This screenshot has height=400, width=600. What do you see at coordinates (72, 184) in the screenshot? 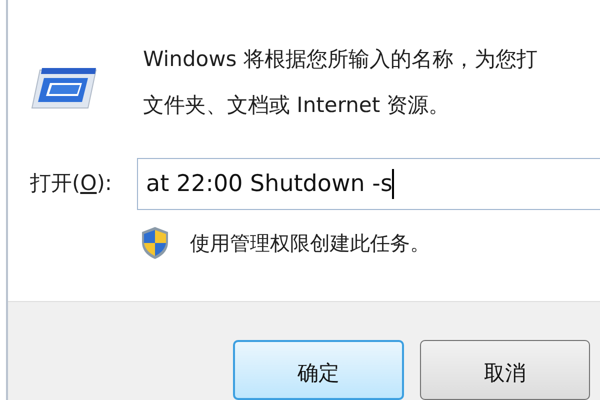
I see `open-label: 打开(O):` at bounding box center [72, 184].